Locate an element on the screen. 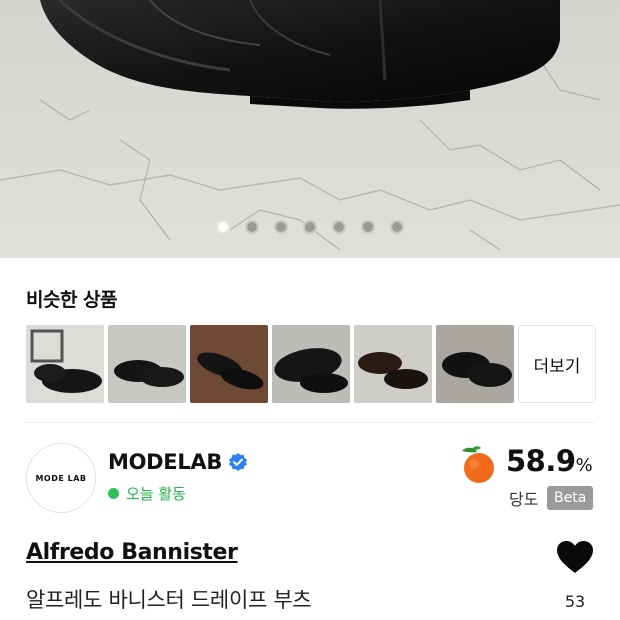 The height and width of the screenshot is (620, 620). product-title: 알프레도 바니스터 드레이프 부츠 is located at coordinates (169, 600).